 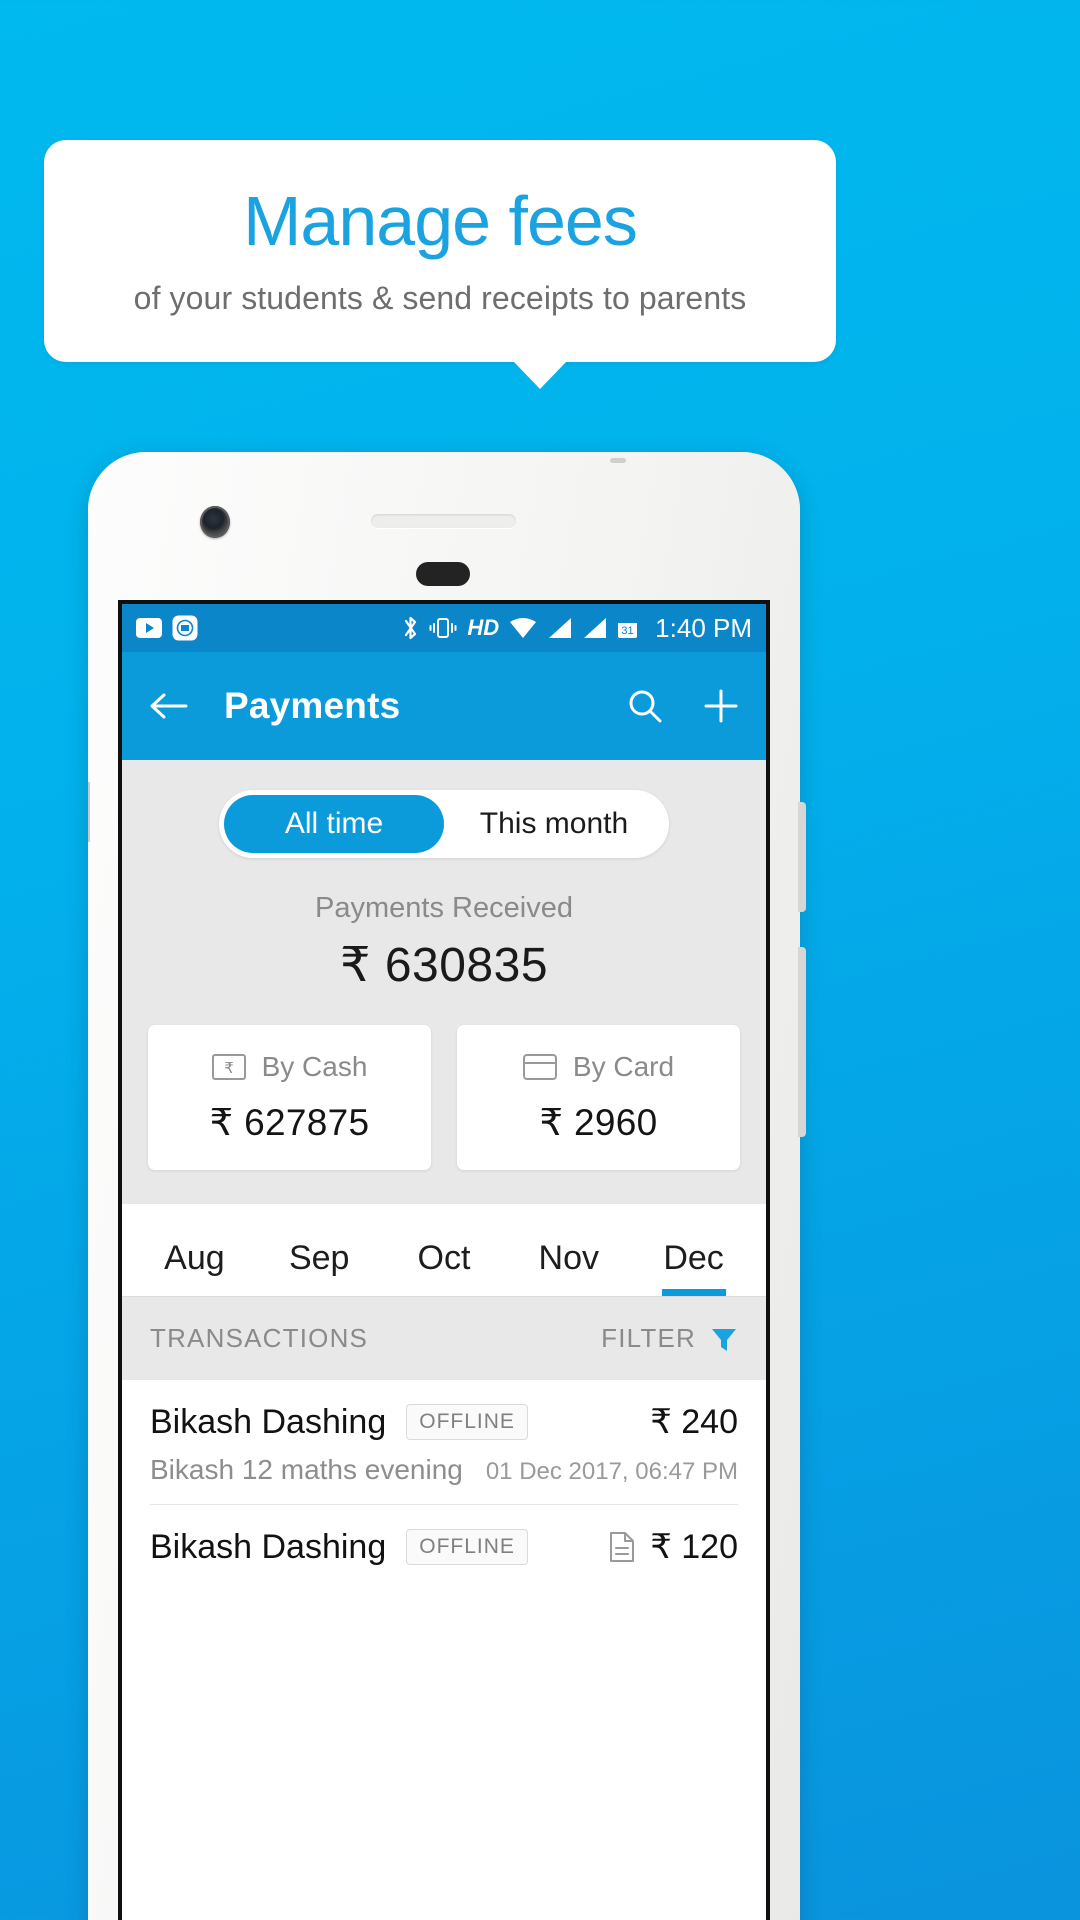 What do you see at coordinates (560, 628) in the screenshot?
I see `signal-1-icon` at bounding box center [560, 628].